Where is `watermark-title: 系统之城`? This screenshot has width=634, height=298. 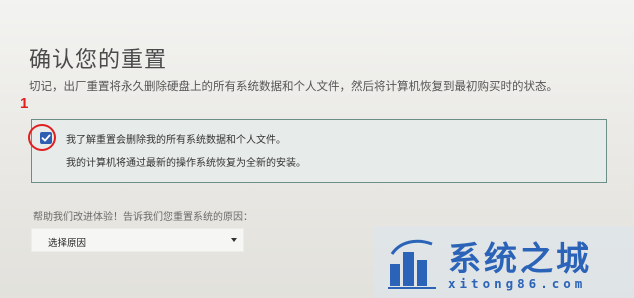
watermark-title: 系统之城 is located at coordinates (520, 258).